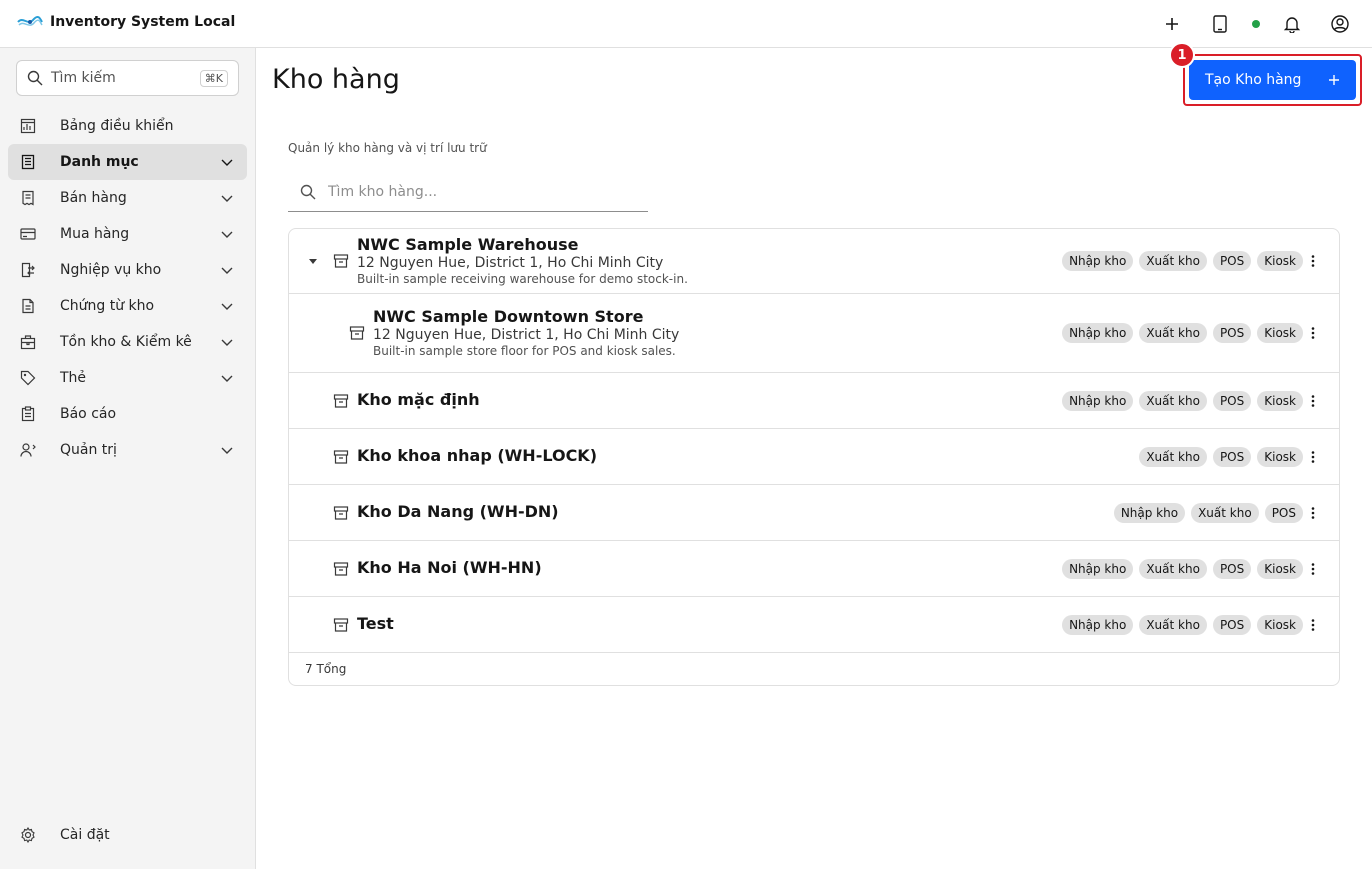 Image resolution: width=1372 pixels, height=869 pixels. Describe the element at coordinates (93, 198) in the screenshot. I see `sidebar-item-label: Bán hàng` at that location.